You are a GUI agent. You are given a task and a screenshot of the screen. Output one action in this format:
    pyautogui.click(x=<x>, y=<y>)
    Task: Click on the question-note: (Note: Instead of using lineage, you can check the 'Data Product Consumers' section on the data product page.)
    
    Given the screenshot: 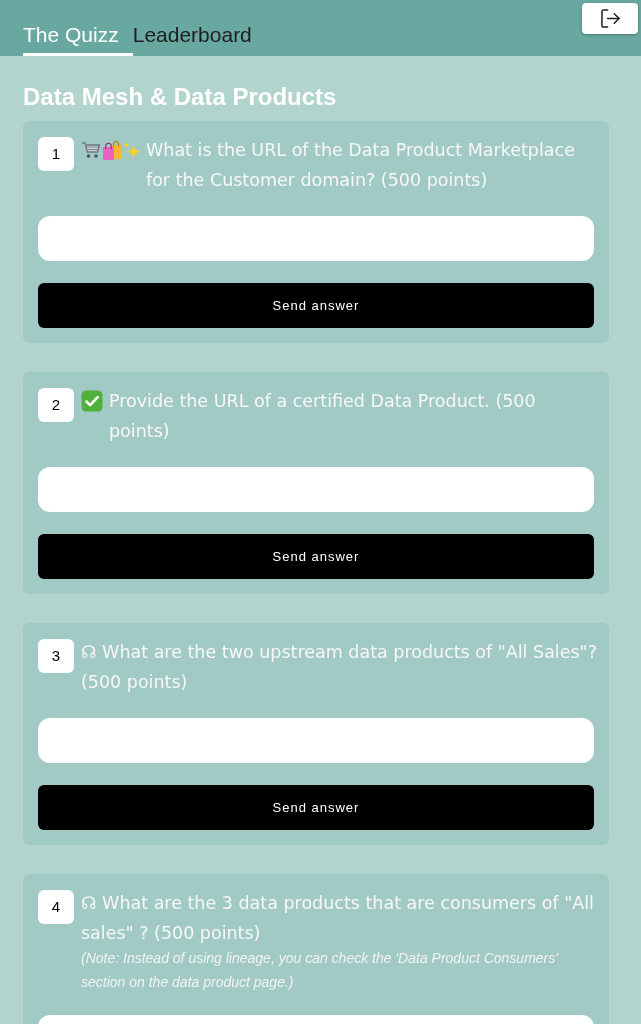 What is the action you would take?
    pyautogui.click(x=320, y=970)
    